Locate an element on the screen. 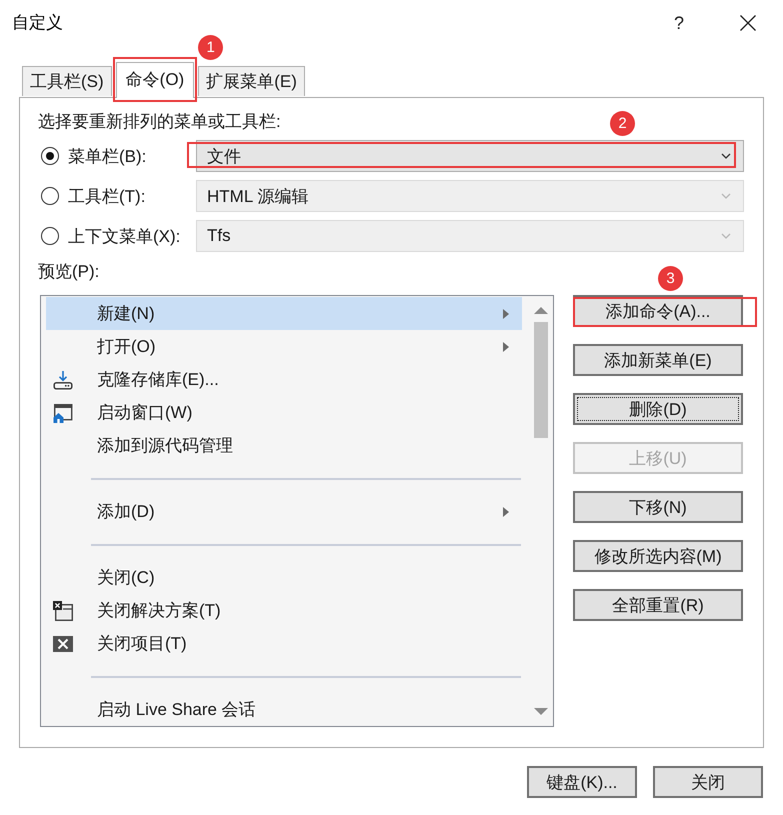  dialog-button: 添加新菜单(E) is located at coordinates (658, 360).